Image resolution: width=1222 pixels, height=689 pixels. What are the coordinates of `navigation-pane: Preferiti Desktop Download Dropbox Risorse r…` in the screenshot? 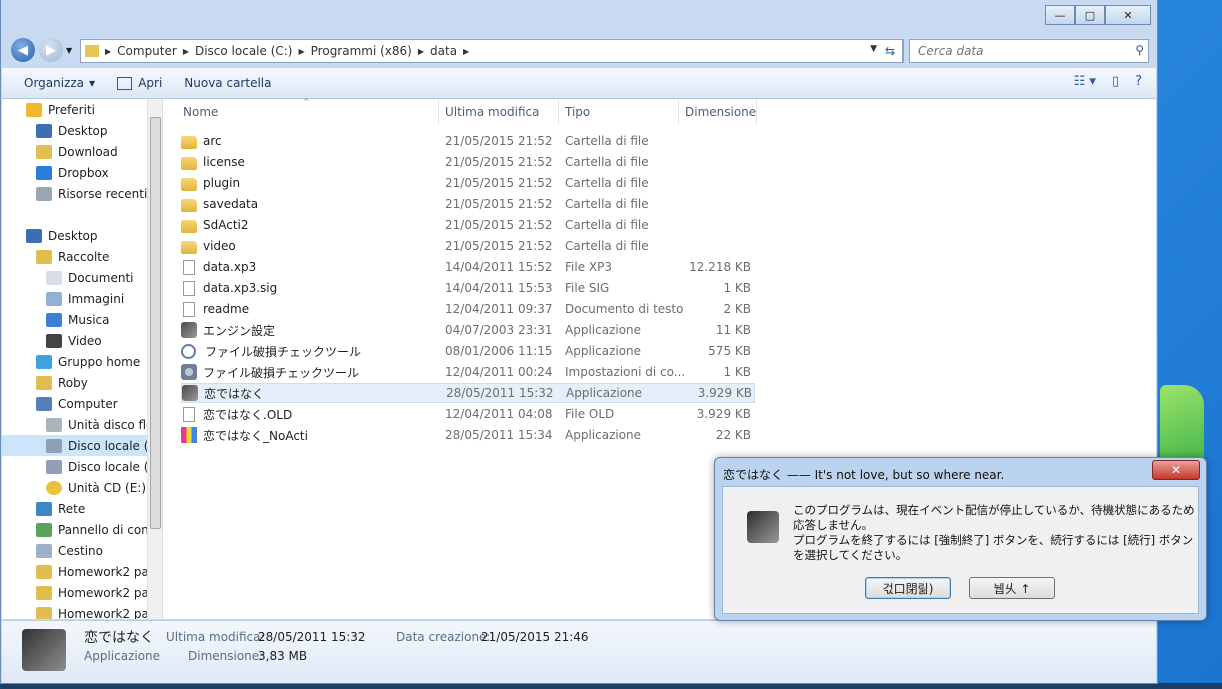 It's located at (82, 359).